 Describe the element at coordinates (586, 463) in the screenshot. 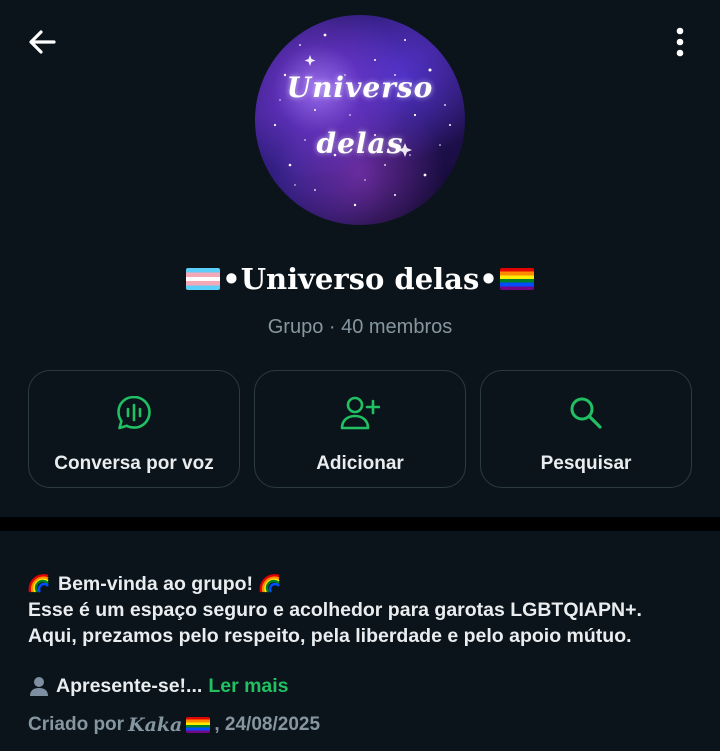

I see `search-label: Pesquisar` at that location.